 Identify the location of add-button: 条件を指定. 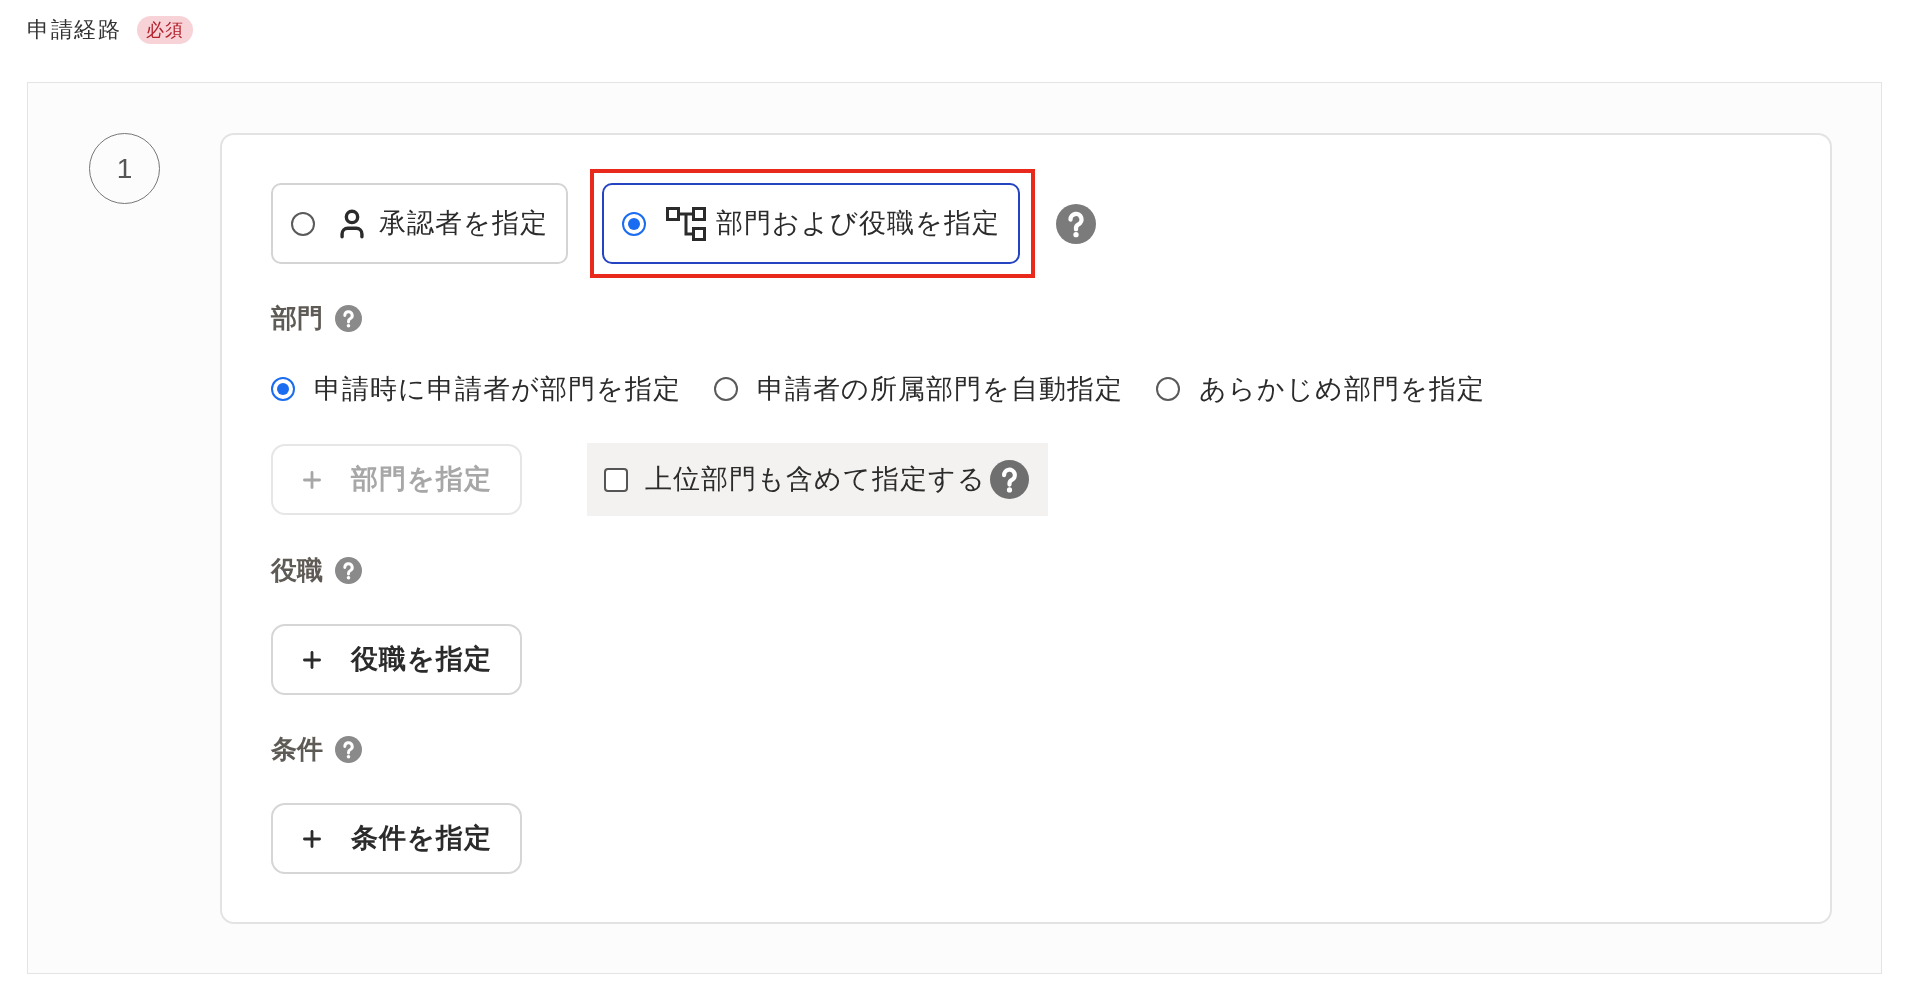
(396, 838).